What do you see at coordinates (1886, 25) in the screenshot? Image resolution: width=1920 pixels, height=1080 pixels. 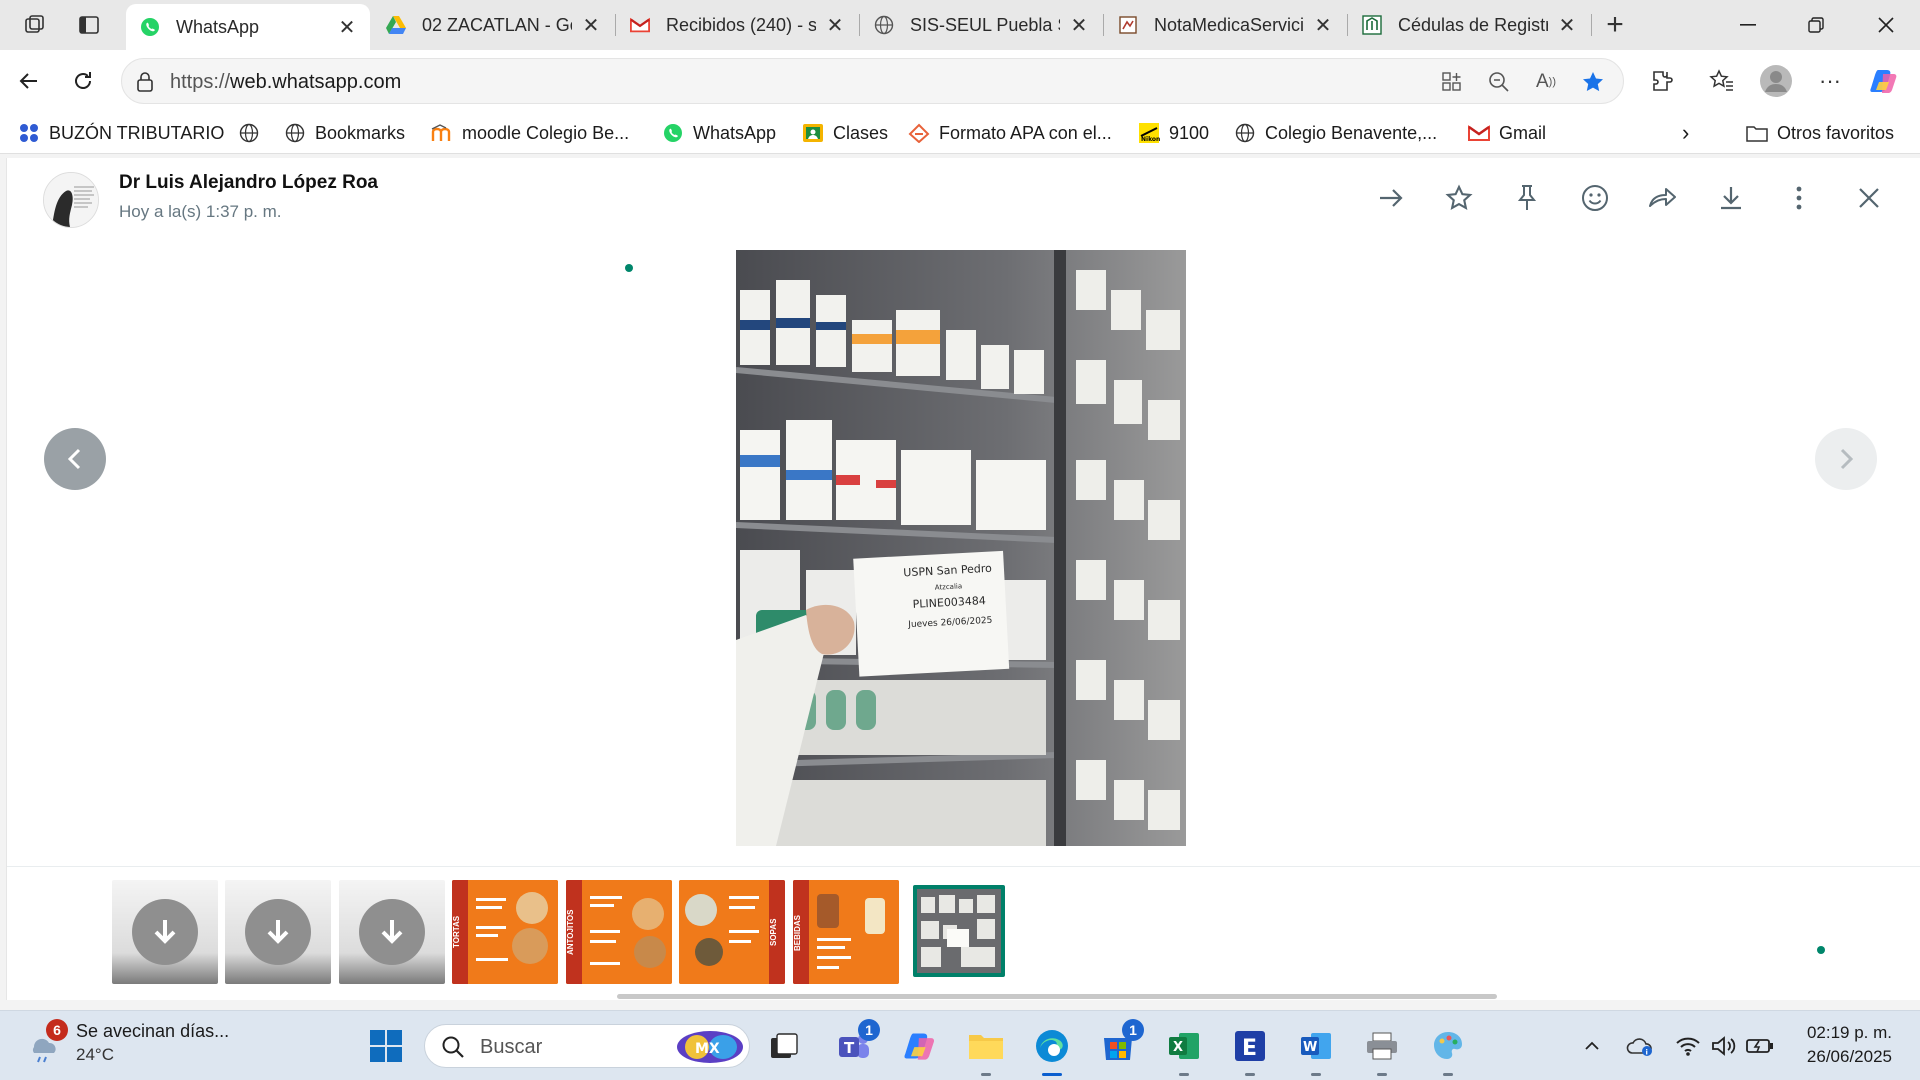 I see `close-window-button` at bounding box center [1886, 25].